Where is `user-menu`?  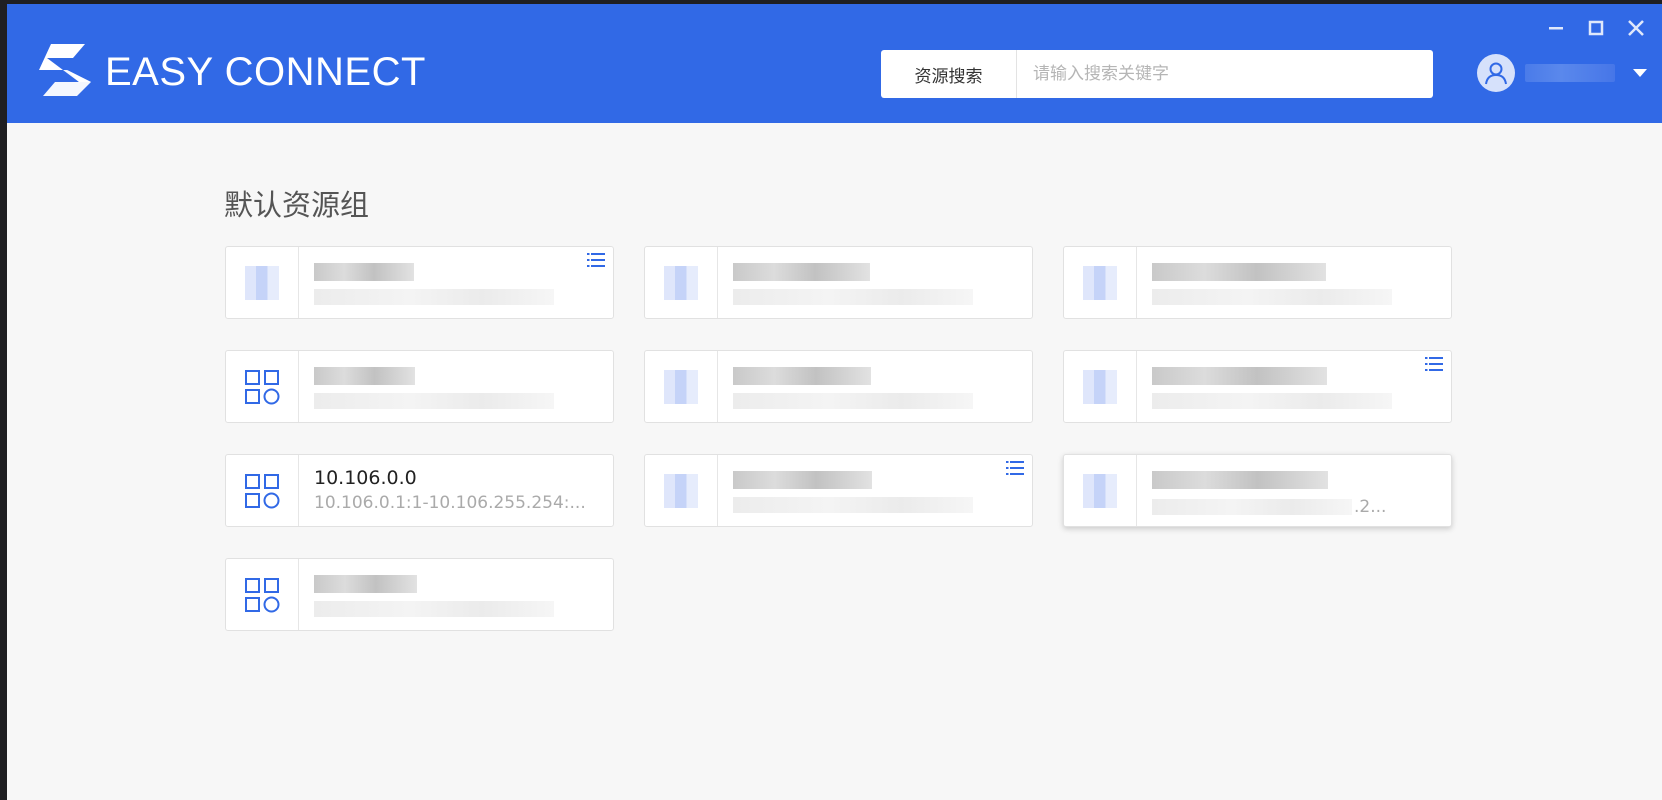
user-menu is located at coordinates (1562, 73).